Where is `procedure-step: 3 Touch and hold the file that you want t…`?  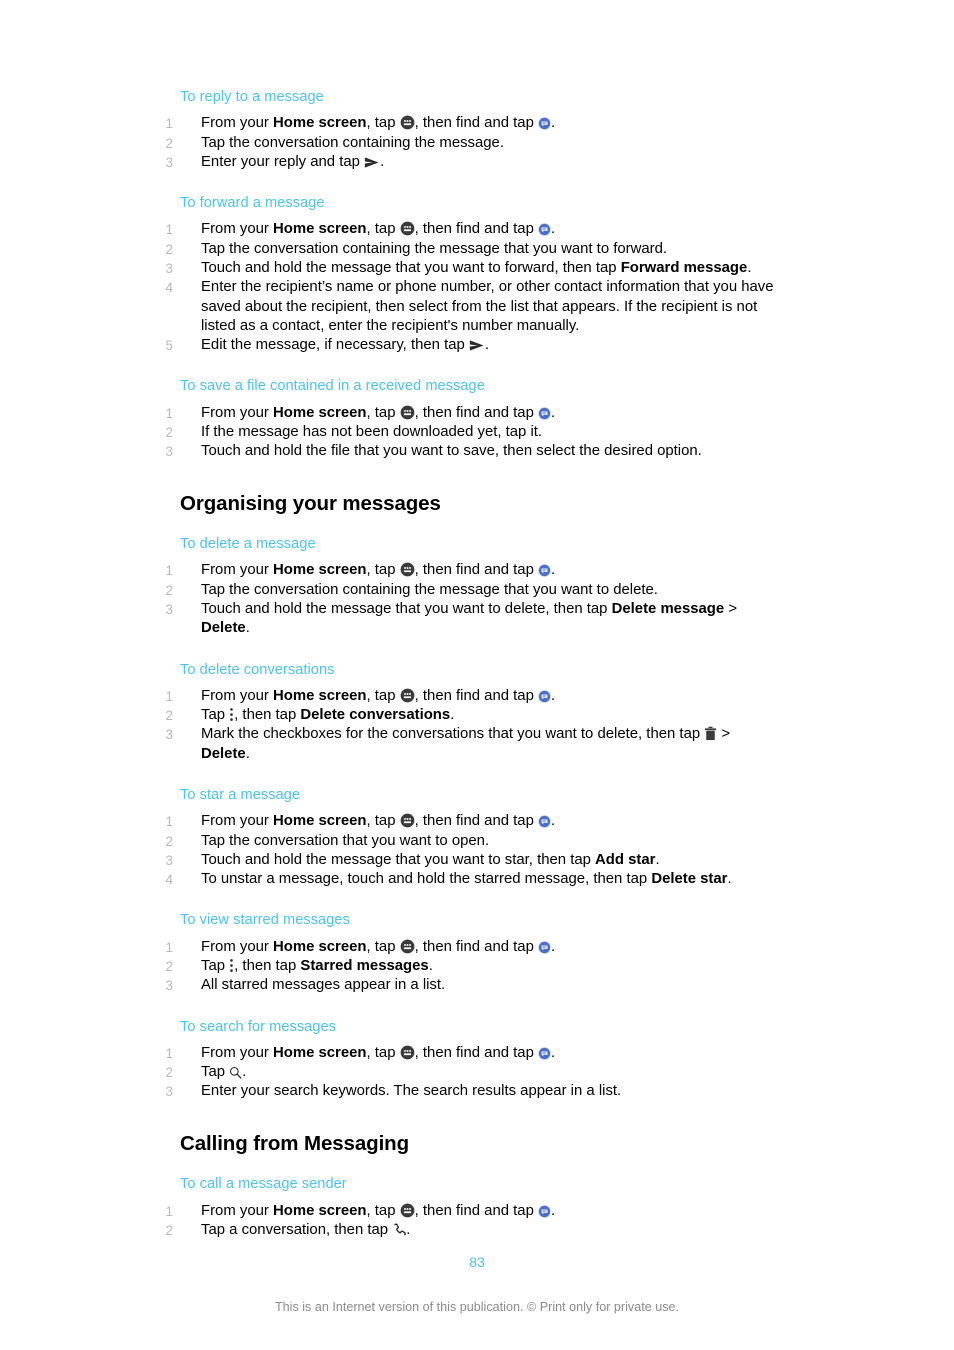
procedure-step: 3 Touch and hold the file that you want t… is located at coordinates (473, 451).